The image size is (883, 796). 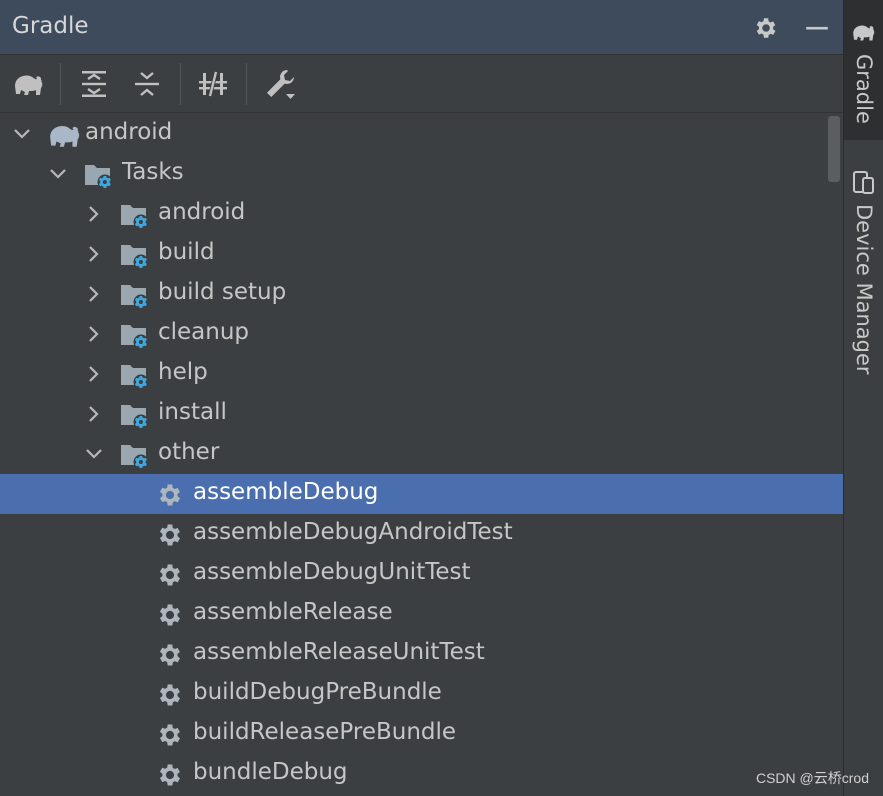 I want to click on watermark: CSDN @云桥crod, so click(x=812, y=778).